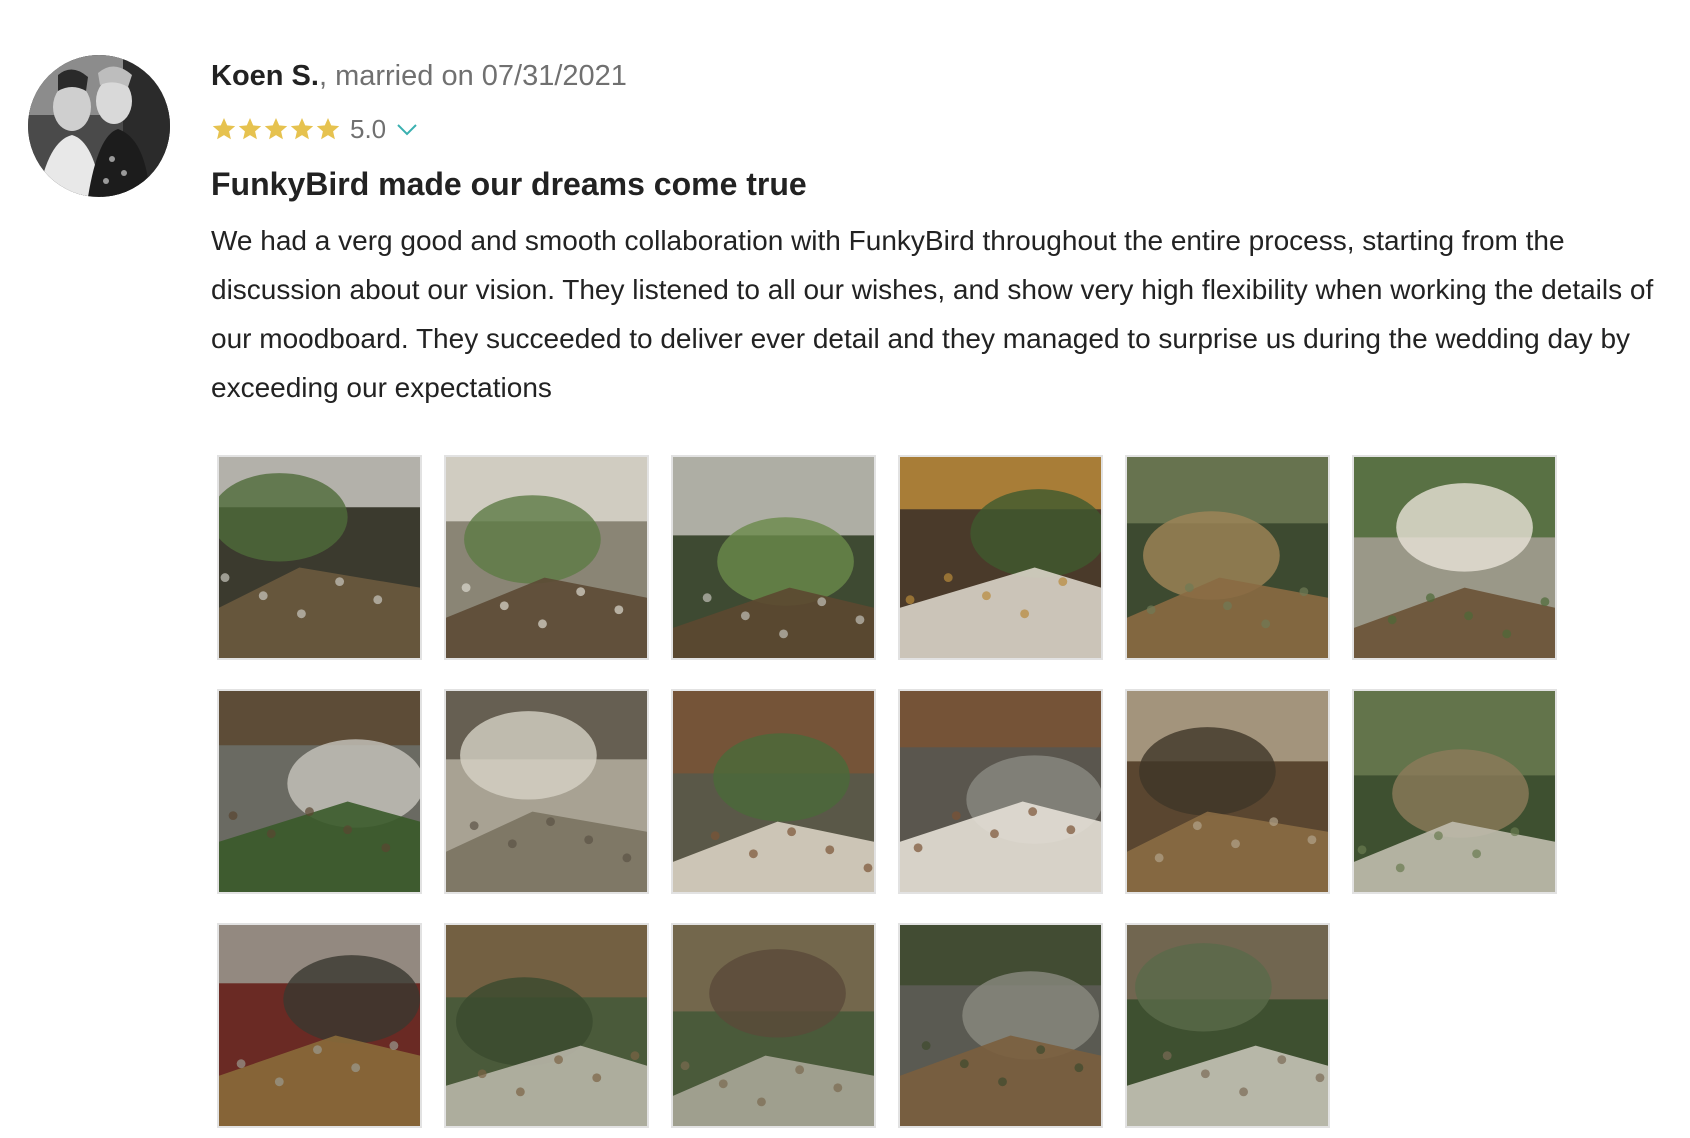 The height and width of the screenshot is (1138, 1690). I want to click on star-rating, so click(276, 129).